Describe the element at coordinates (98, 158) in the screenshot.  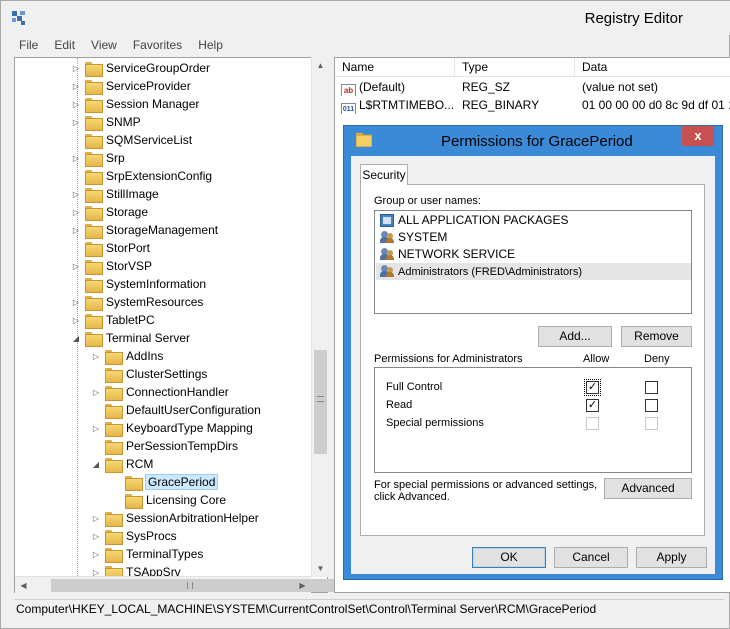
I see `tree-item: ▷ Srp` at that location.